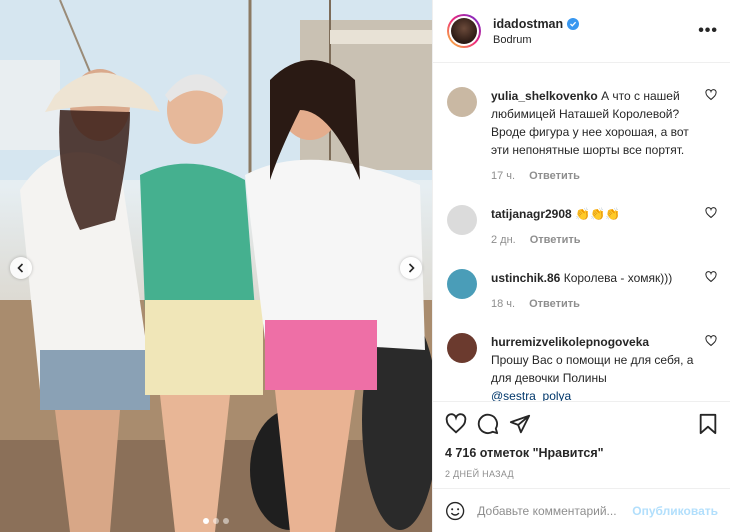 The height and width of the screenshot is (532, 730). I want to click on likes-label: отметок "Нравится", so click(541, 453).